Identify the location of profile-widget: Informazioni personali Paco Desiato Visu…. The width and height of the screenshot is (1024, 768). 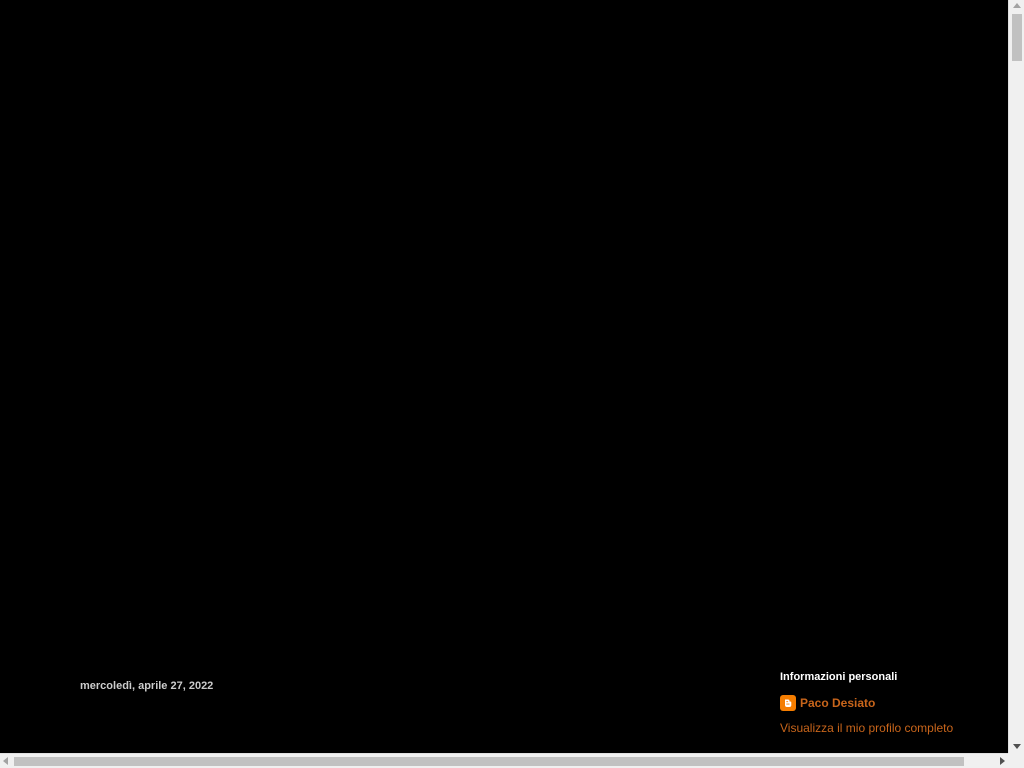
(890, 703).